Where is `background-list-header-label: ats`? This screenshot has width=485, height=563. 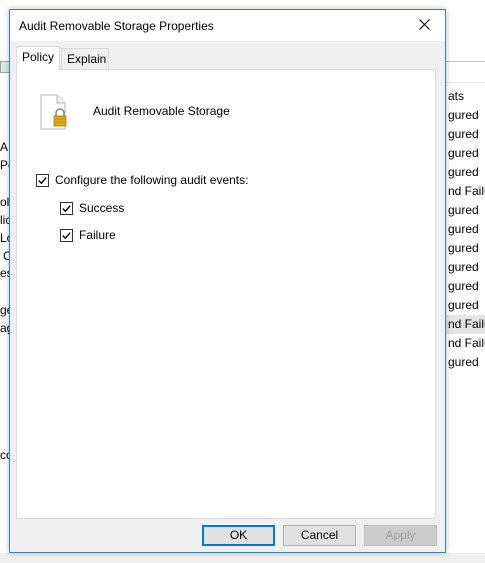
background-list-header-label: ats is located at coordinates (456, 96).